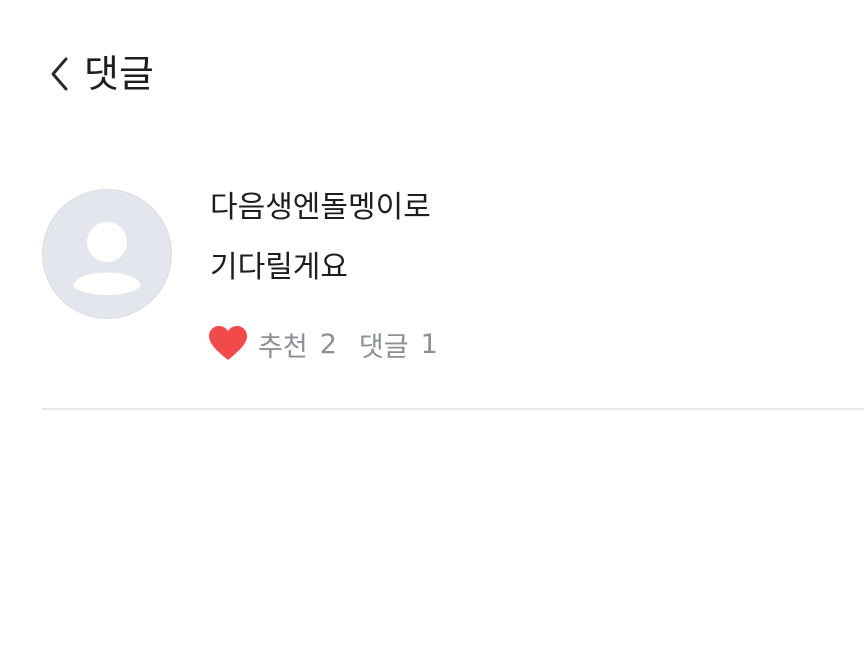 Image resolution: width=864 pixels, height=648 pixels. I want to click on user-avatar-icon, so click(107, 258).